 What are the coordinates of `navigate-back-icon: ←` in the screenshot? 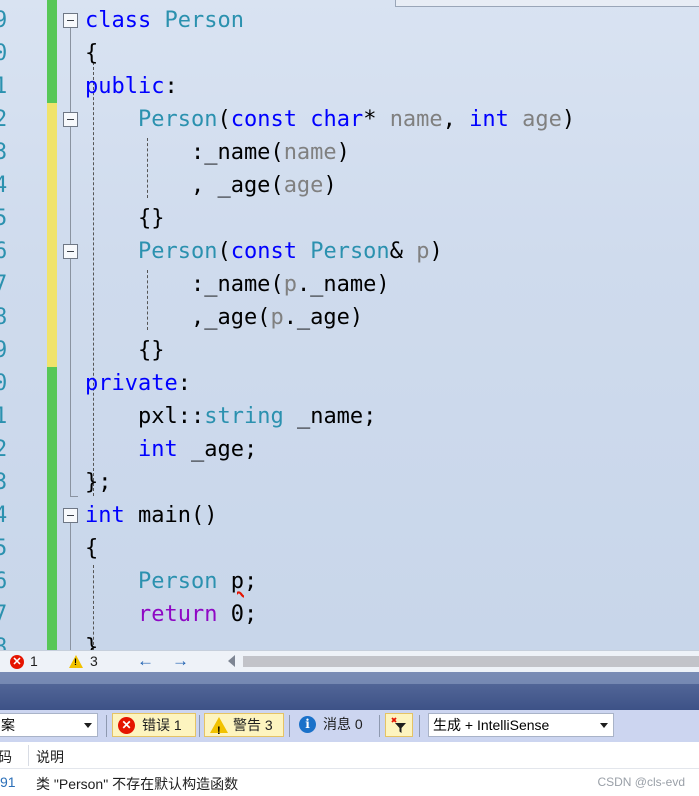 It's located at (145, 661).